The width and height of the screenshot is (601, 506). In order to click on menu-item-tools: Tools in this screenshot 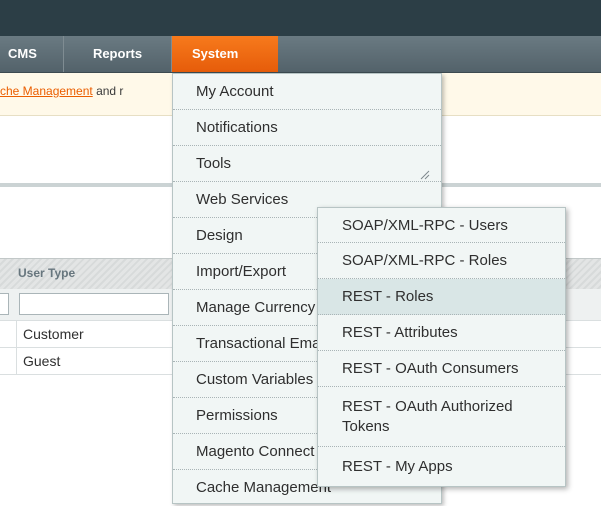, I will do `click(307, 164)`.